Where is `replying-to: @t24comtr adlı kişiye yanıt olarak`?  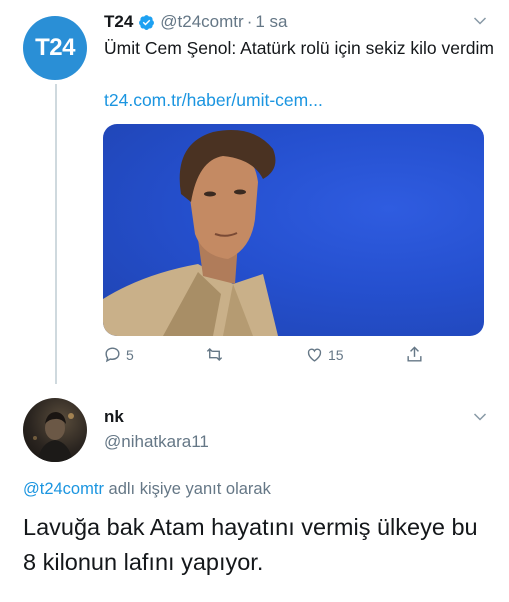
replying-to: @t24comtr adlı kişiye yanıt olarak is located at coordinates (147, 489).